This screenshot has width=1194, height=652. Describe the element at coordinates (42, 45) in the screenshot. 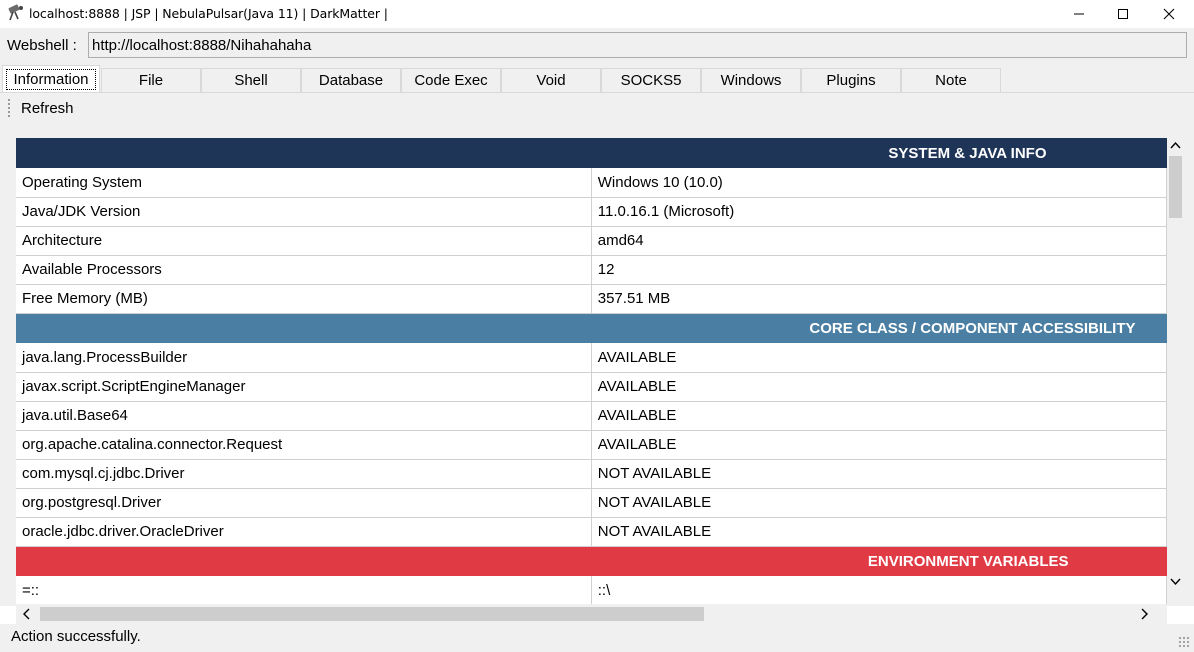

I see `webshell-label: Webshell :` at that location.